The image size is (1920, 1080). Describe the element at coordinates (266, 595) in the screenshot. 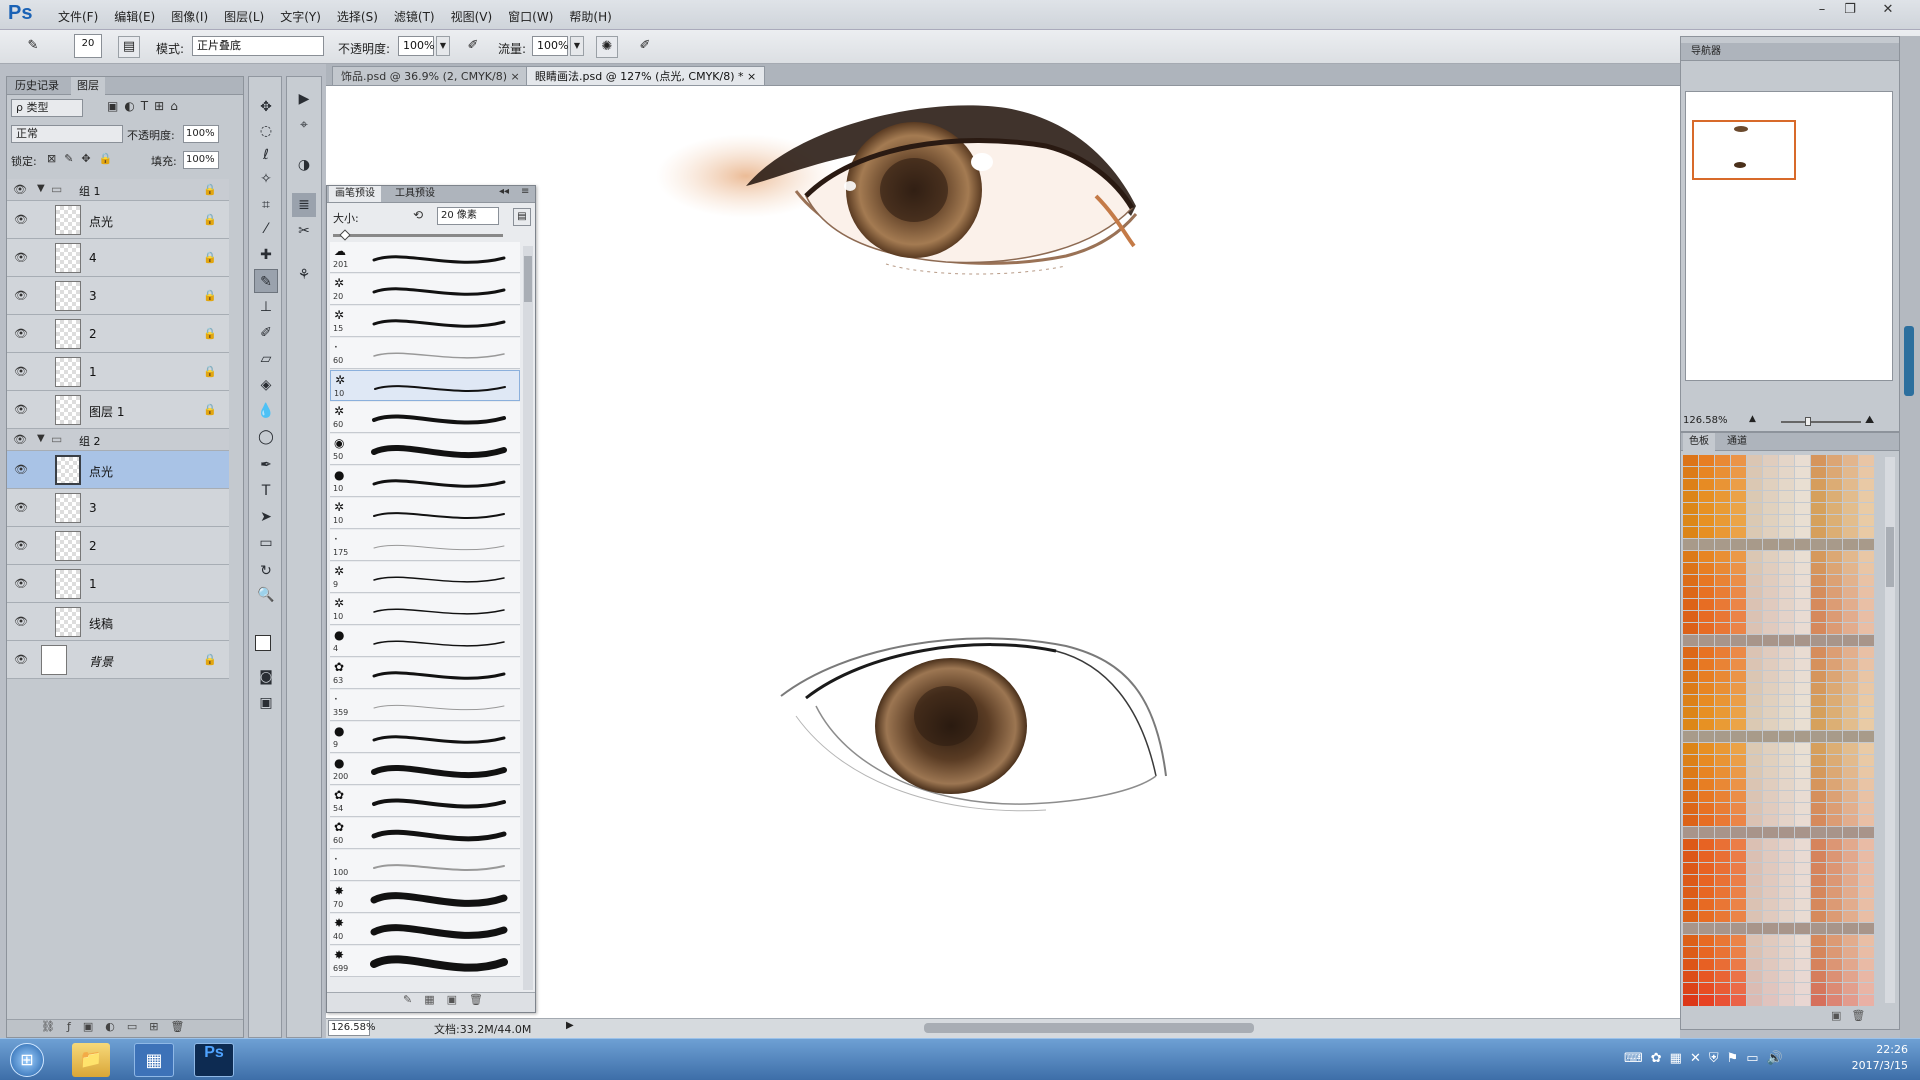

I see `zoom-tool-icon: 🔍` at that location.